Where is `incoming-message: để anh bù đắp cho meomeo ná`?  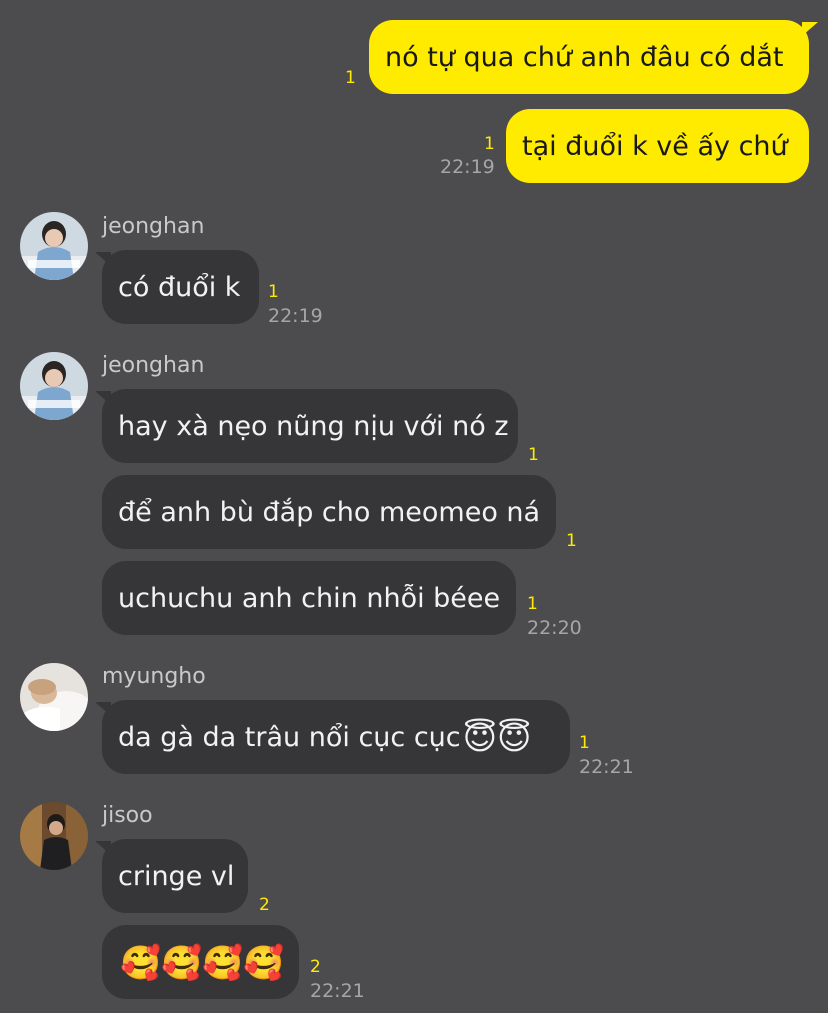 incoming-message: để anh bù đắp cho meomeo ná is located at coordinates (329, 512).